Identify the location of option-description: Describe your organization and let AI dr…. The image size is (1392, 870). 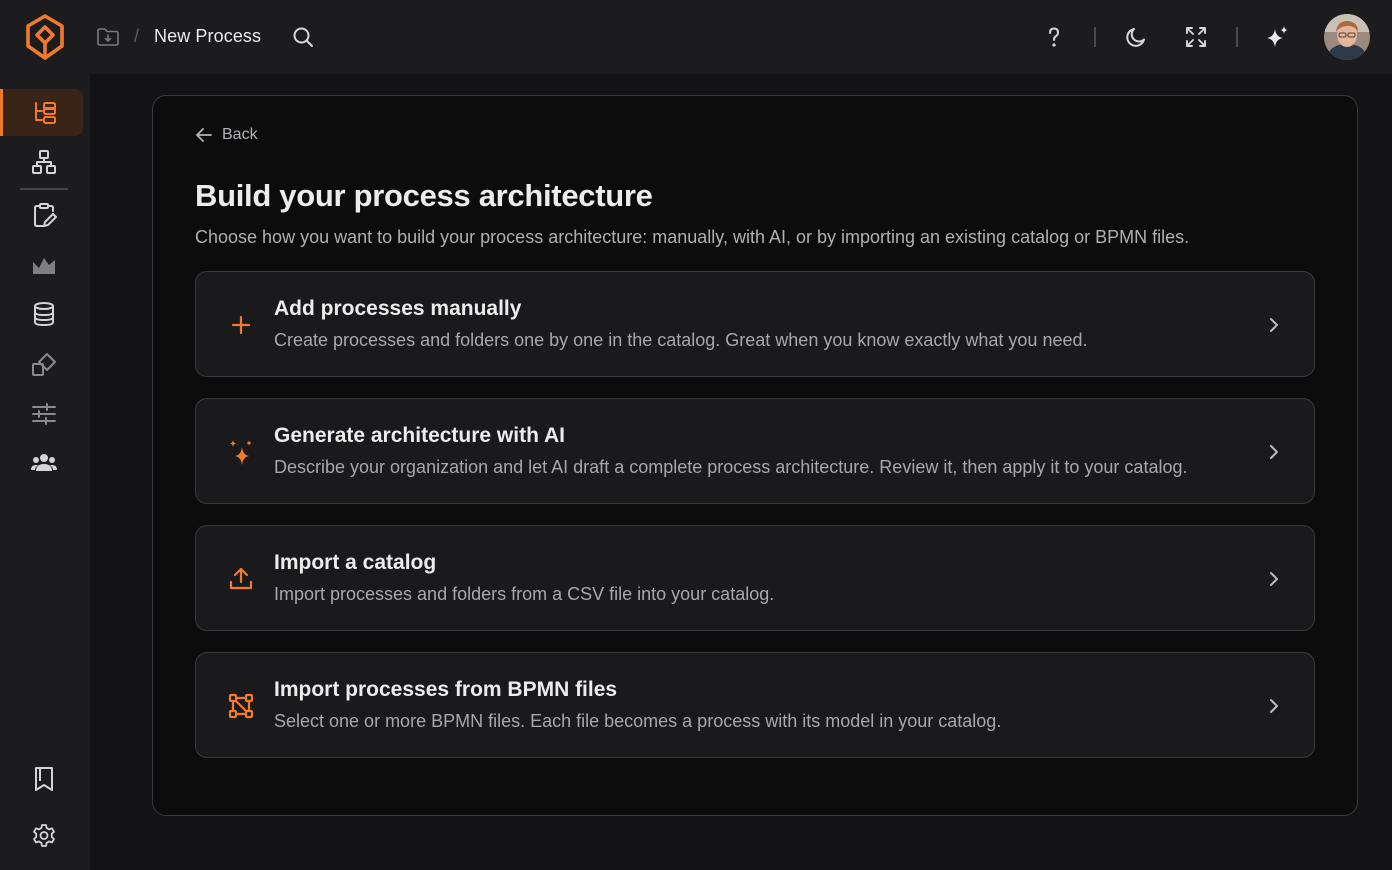
(731, 467).